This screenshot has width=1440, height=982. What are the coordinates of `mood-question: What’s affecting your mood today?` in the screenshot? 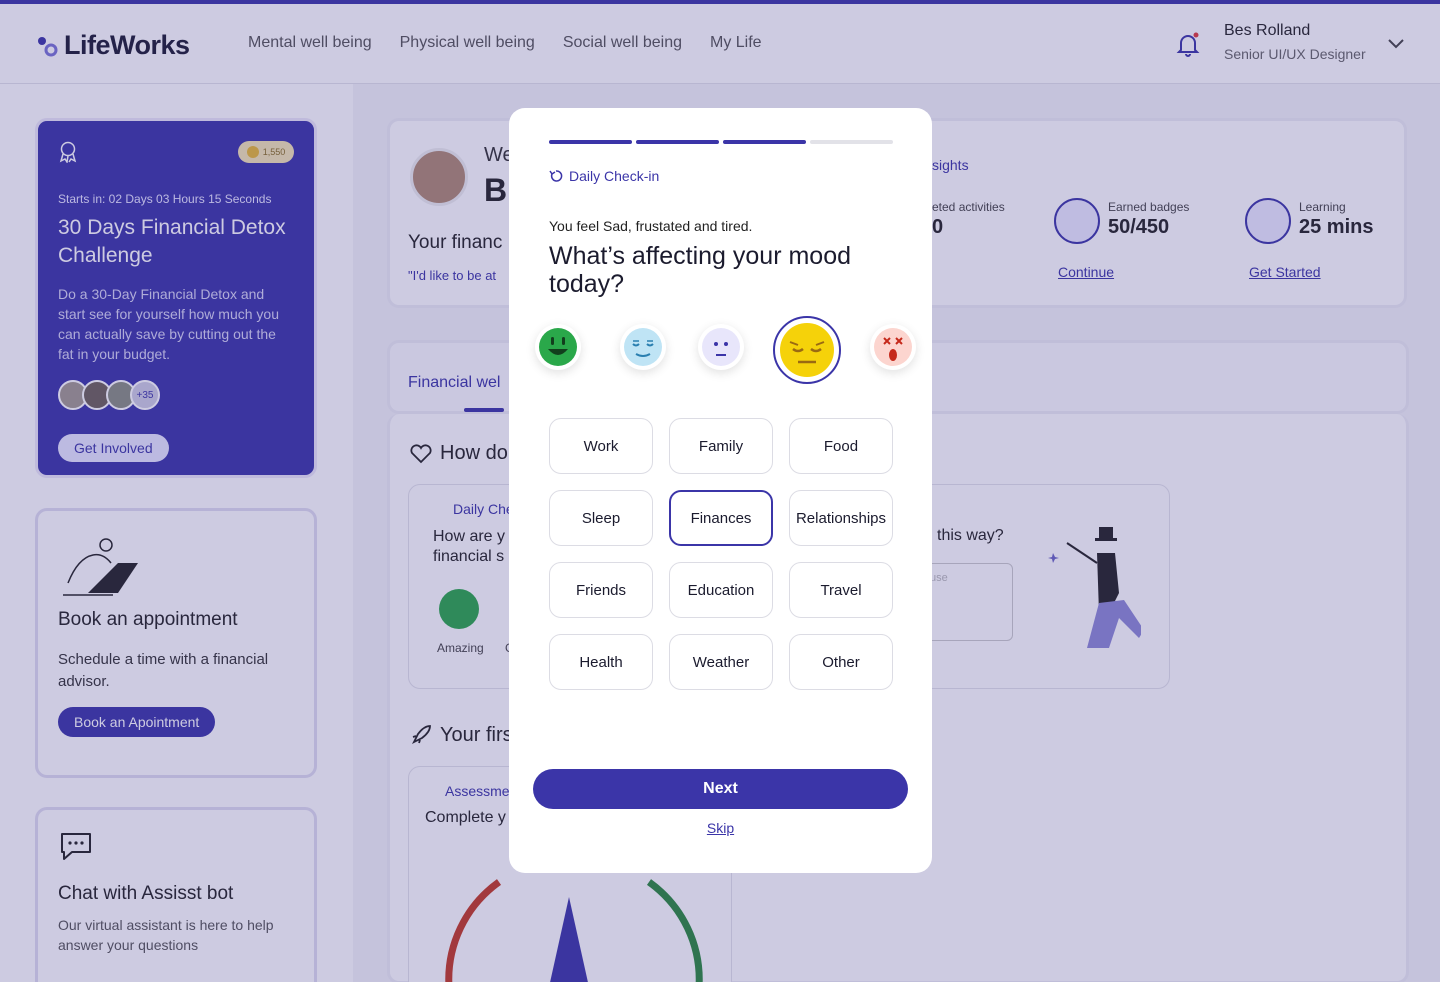 It's located at (700, 270).